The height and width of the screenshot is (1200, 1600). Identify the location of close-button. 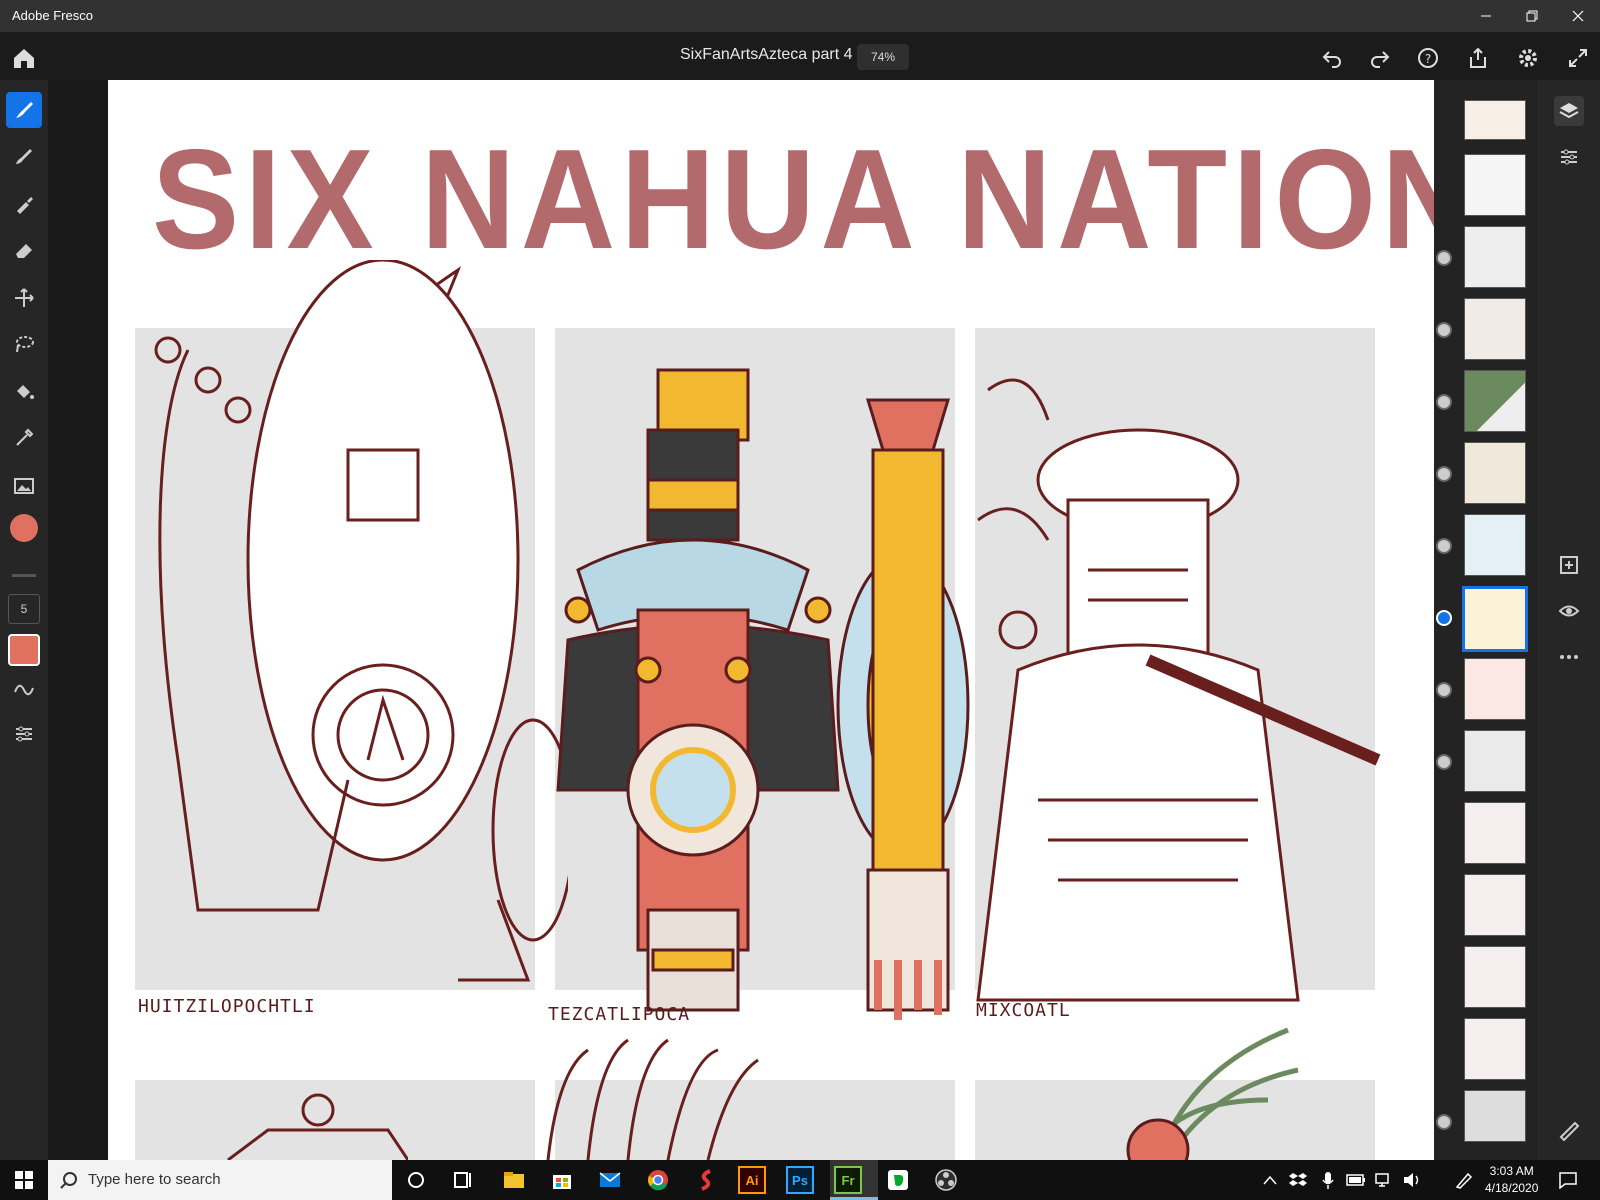
(1578, 16).